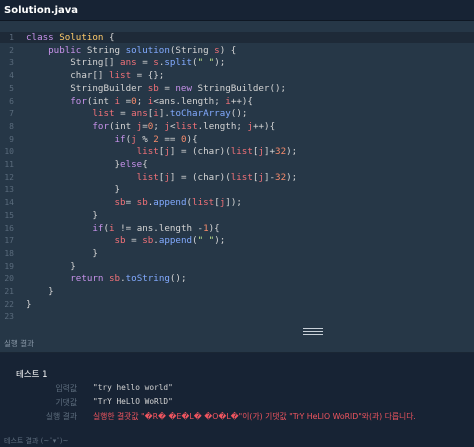  What do you see at coordinates (123, 228) in the screenshot?
I see `code-text: if(i != ans.length -1){` at bounding box center [123, 228].